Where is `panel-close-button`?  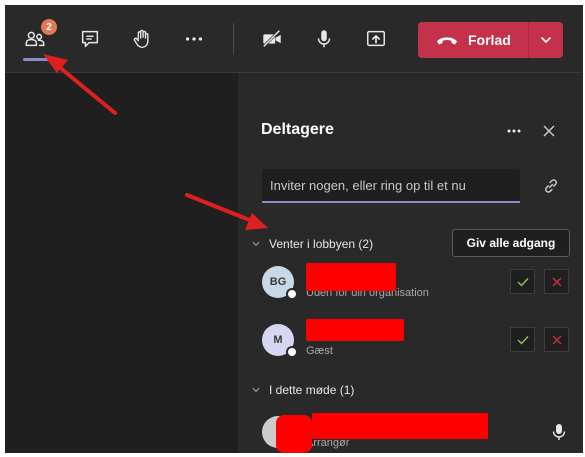 panel-close-button is located at coordinates (549, 131).